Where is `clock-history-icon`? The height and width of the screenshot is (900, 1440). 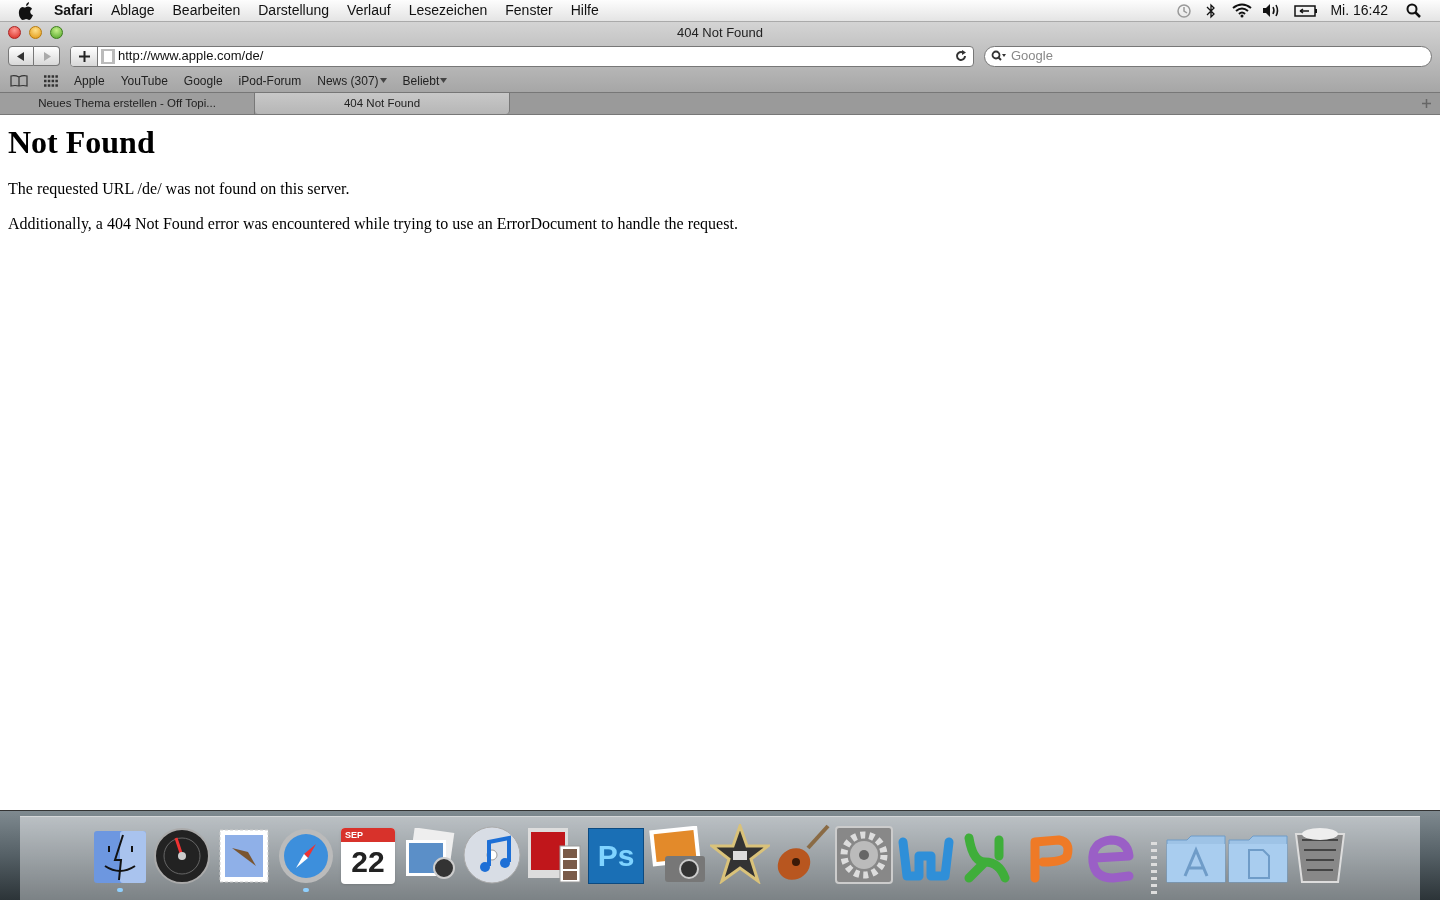 clock-history-icon is located at coordinates (1184, 10).